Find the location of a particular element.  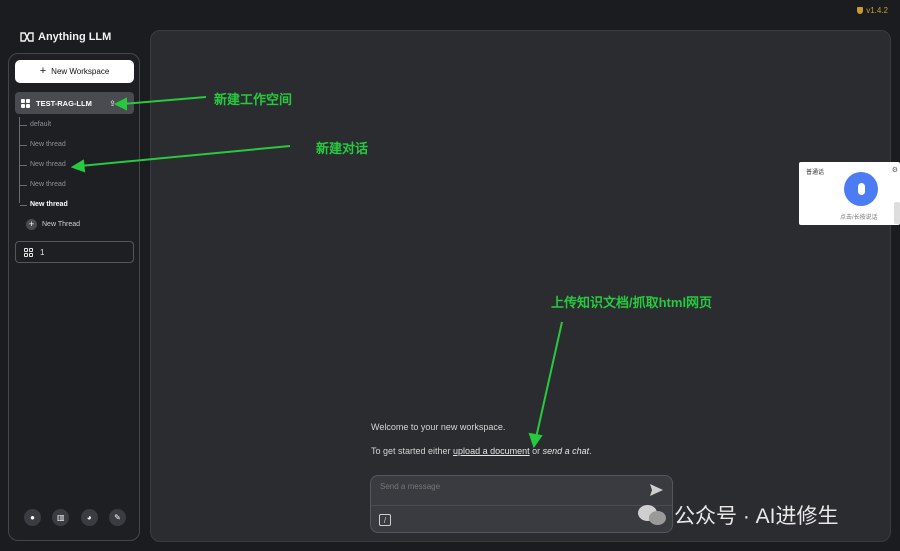

slash-command-icon: / is located at coordinates (385, 520).